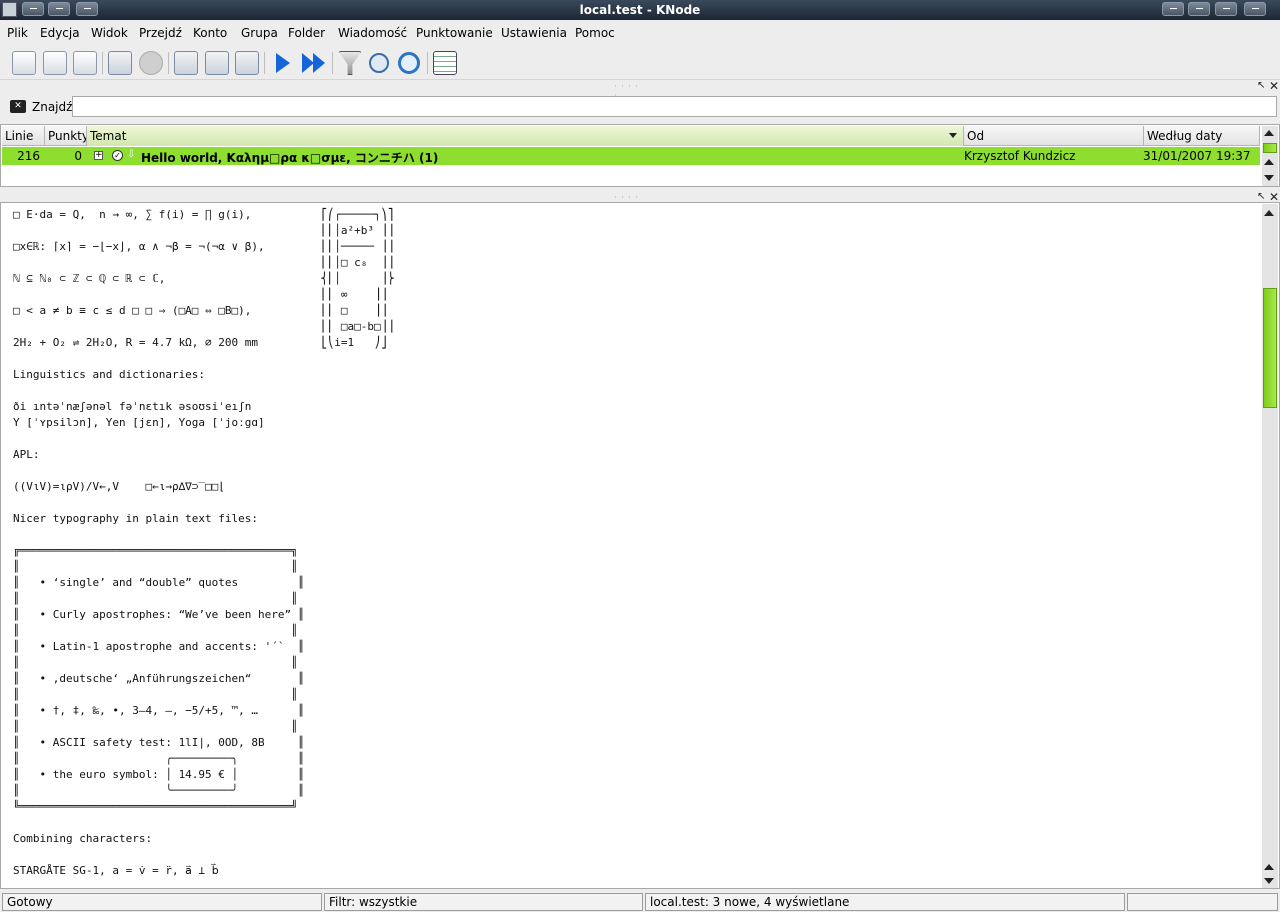 The width and height of the screenshot is (1280, 912). What do you see at coordinates (306, 33) in the screenshot?
I see `menu-folder: Folder` at bounding box center [306, 33].